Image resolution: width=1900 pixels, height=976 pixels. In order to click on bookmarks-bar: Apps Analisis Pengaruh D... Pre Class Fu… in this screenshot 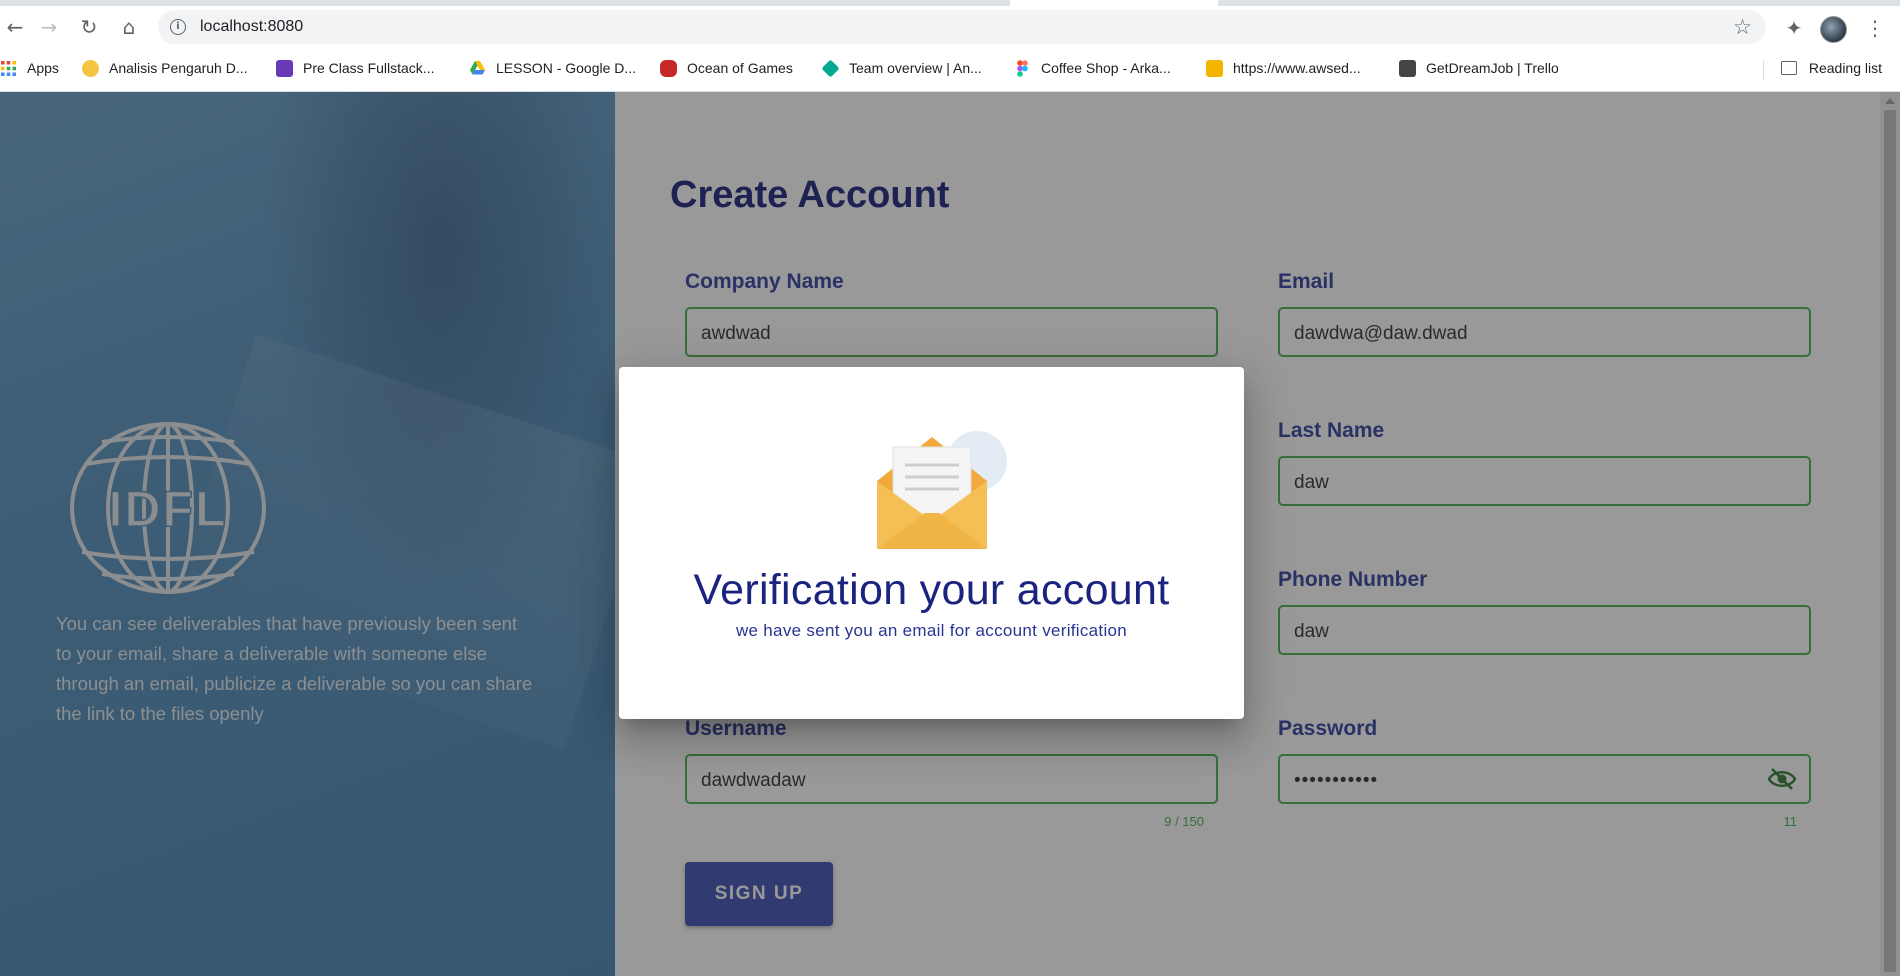, I will do `click(950, 68)`.